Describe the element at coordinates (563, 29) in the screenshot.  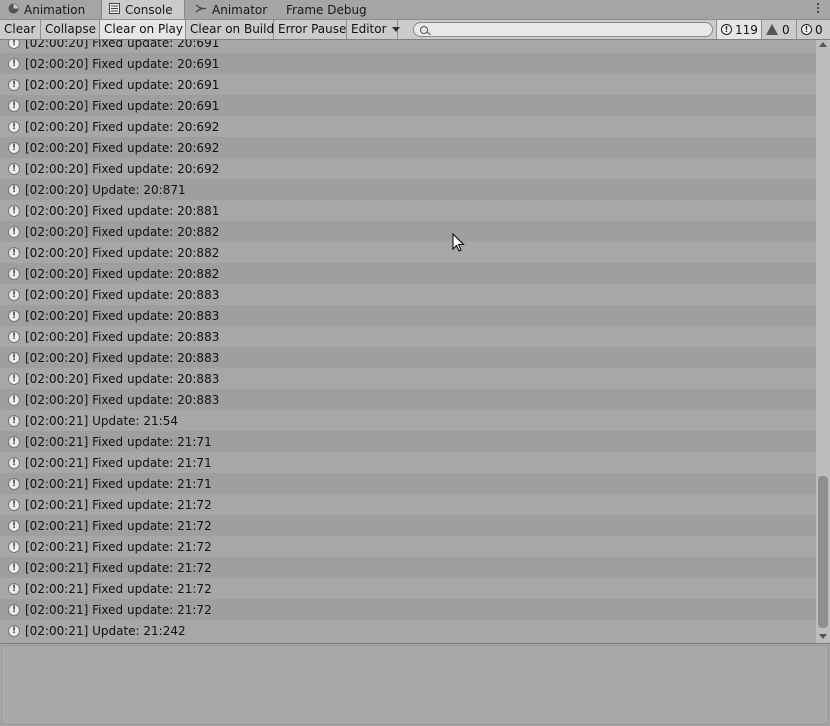
I see `search-input` at that location.